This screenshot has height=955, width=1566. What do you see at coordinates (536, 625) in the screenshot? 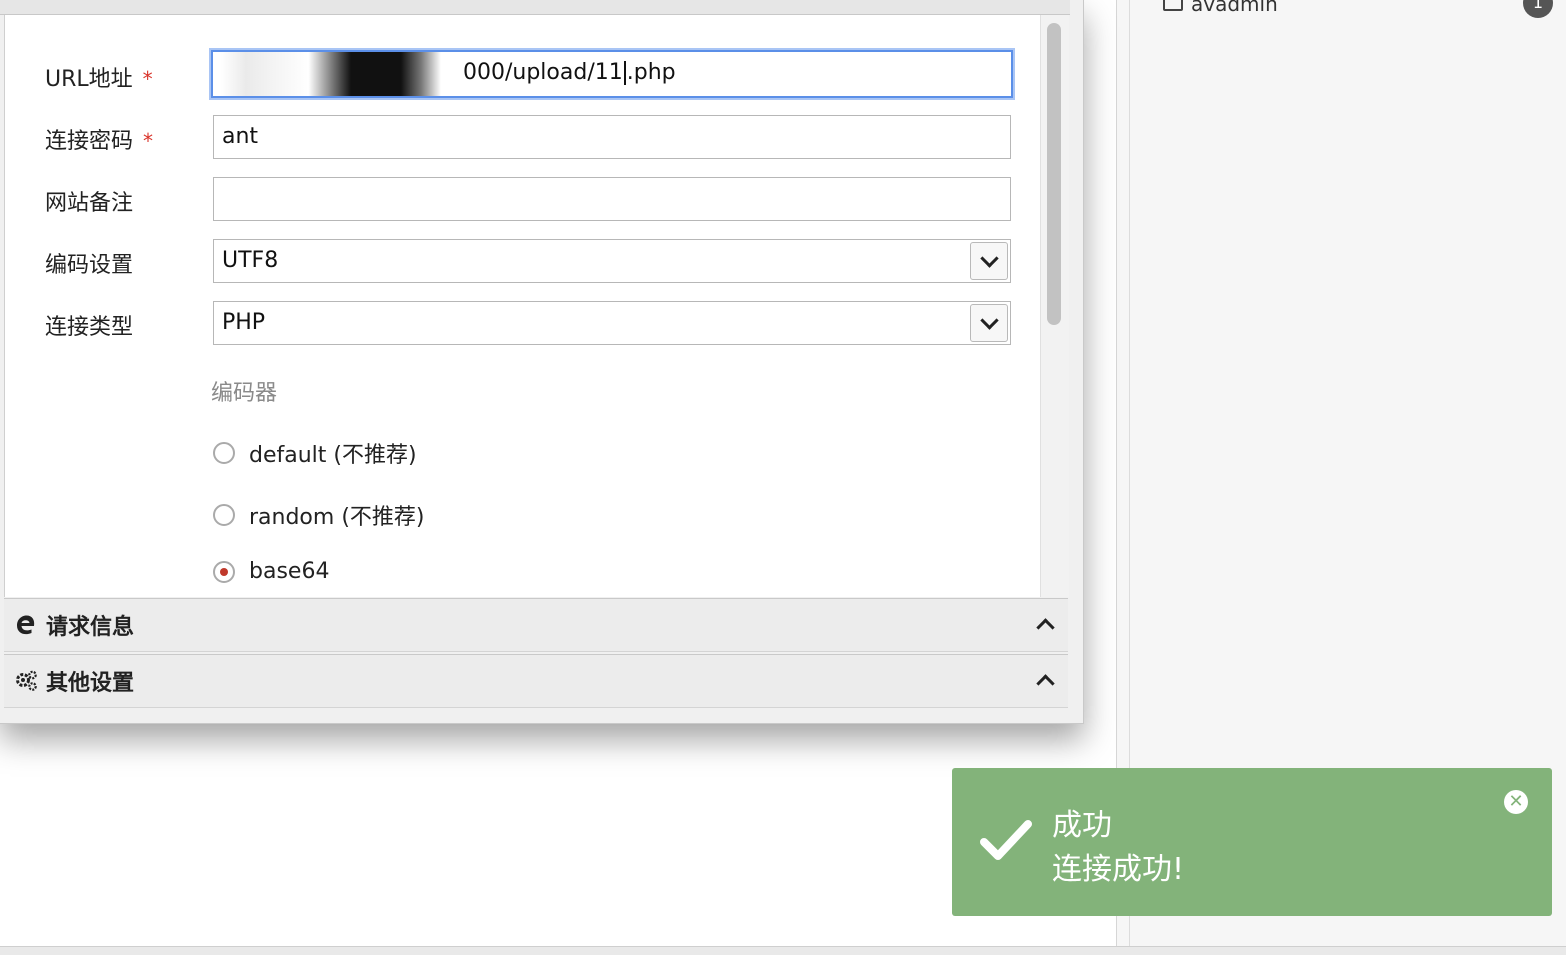
I see `accordion-request-info: 请求信息` at bounding box center [536, 625].